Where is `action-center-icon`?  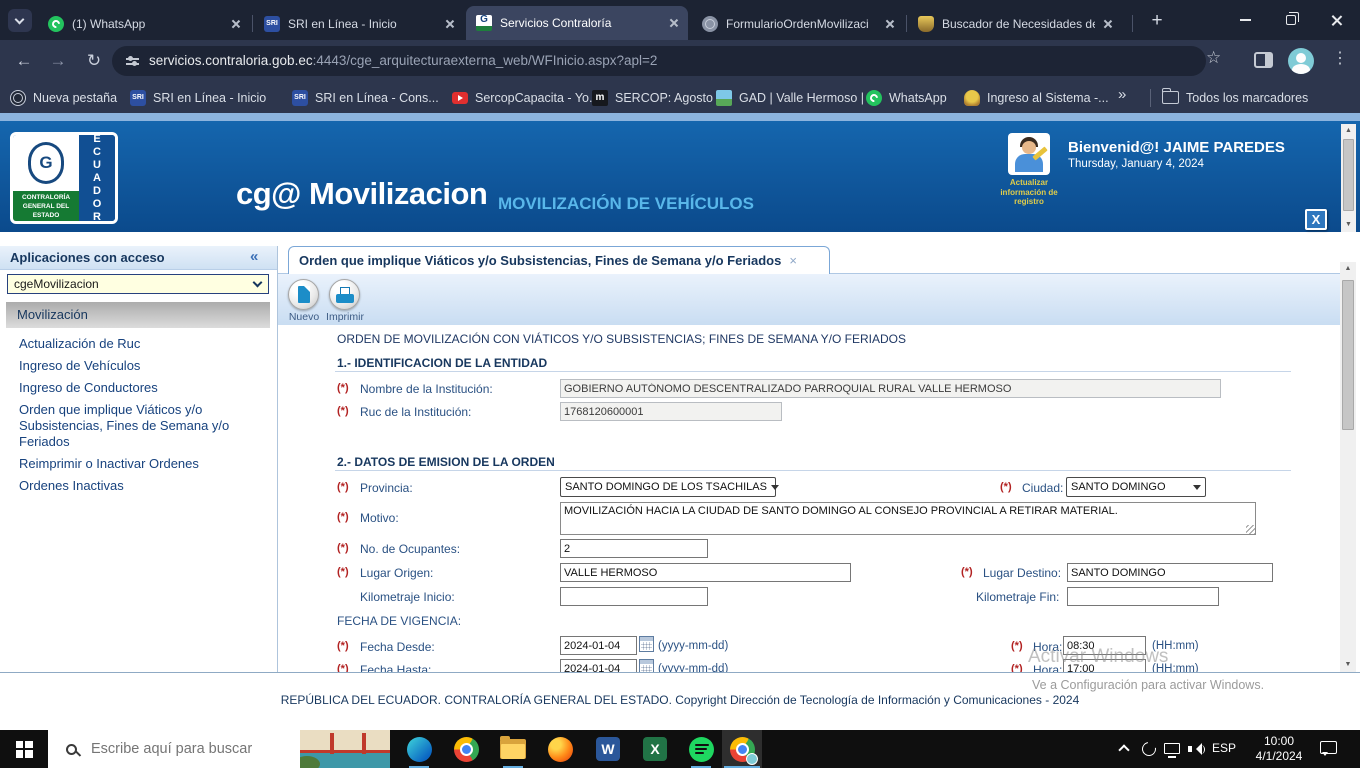
action-center-icon is located at coordinates (1328, 748).